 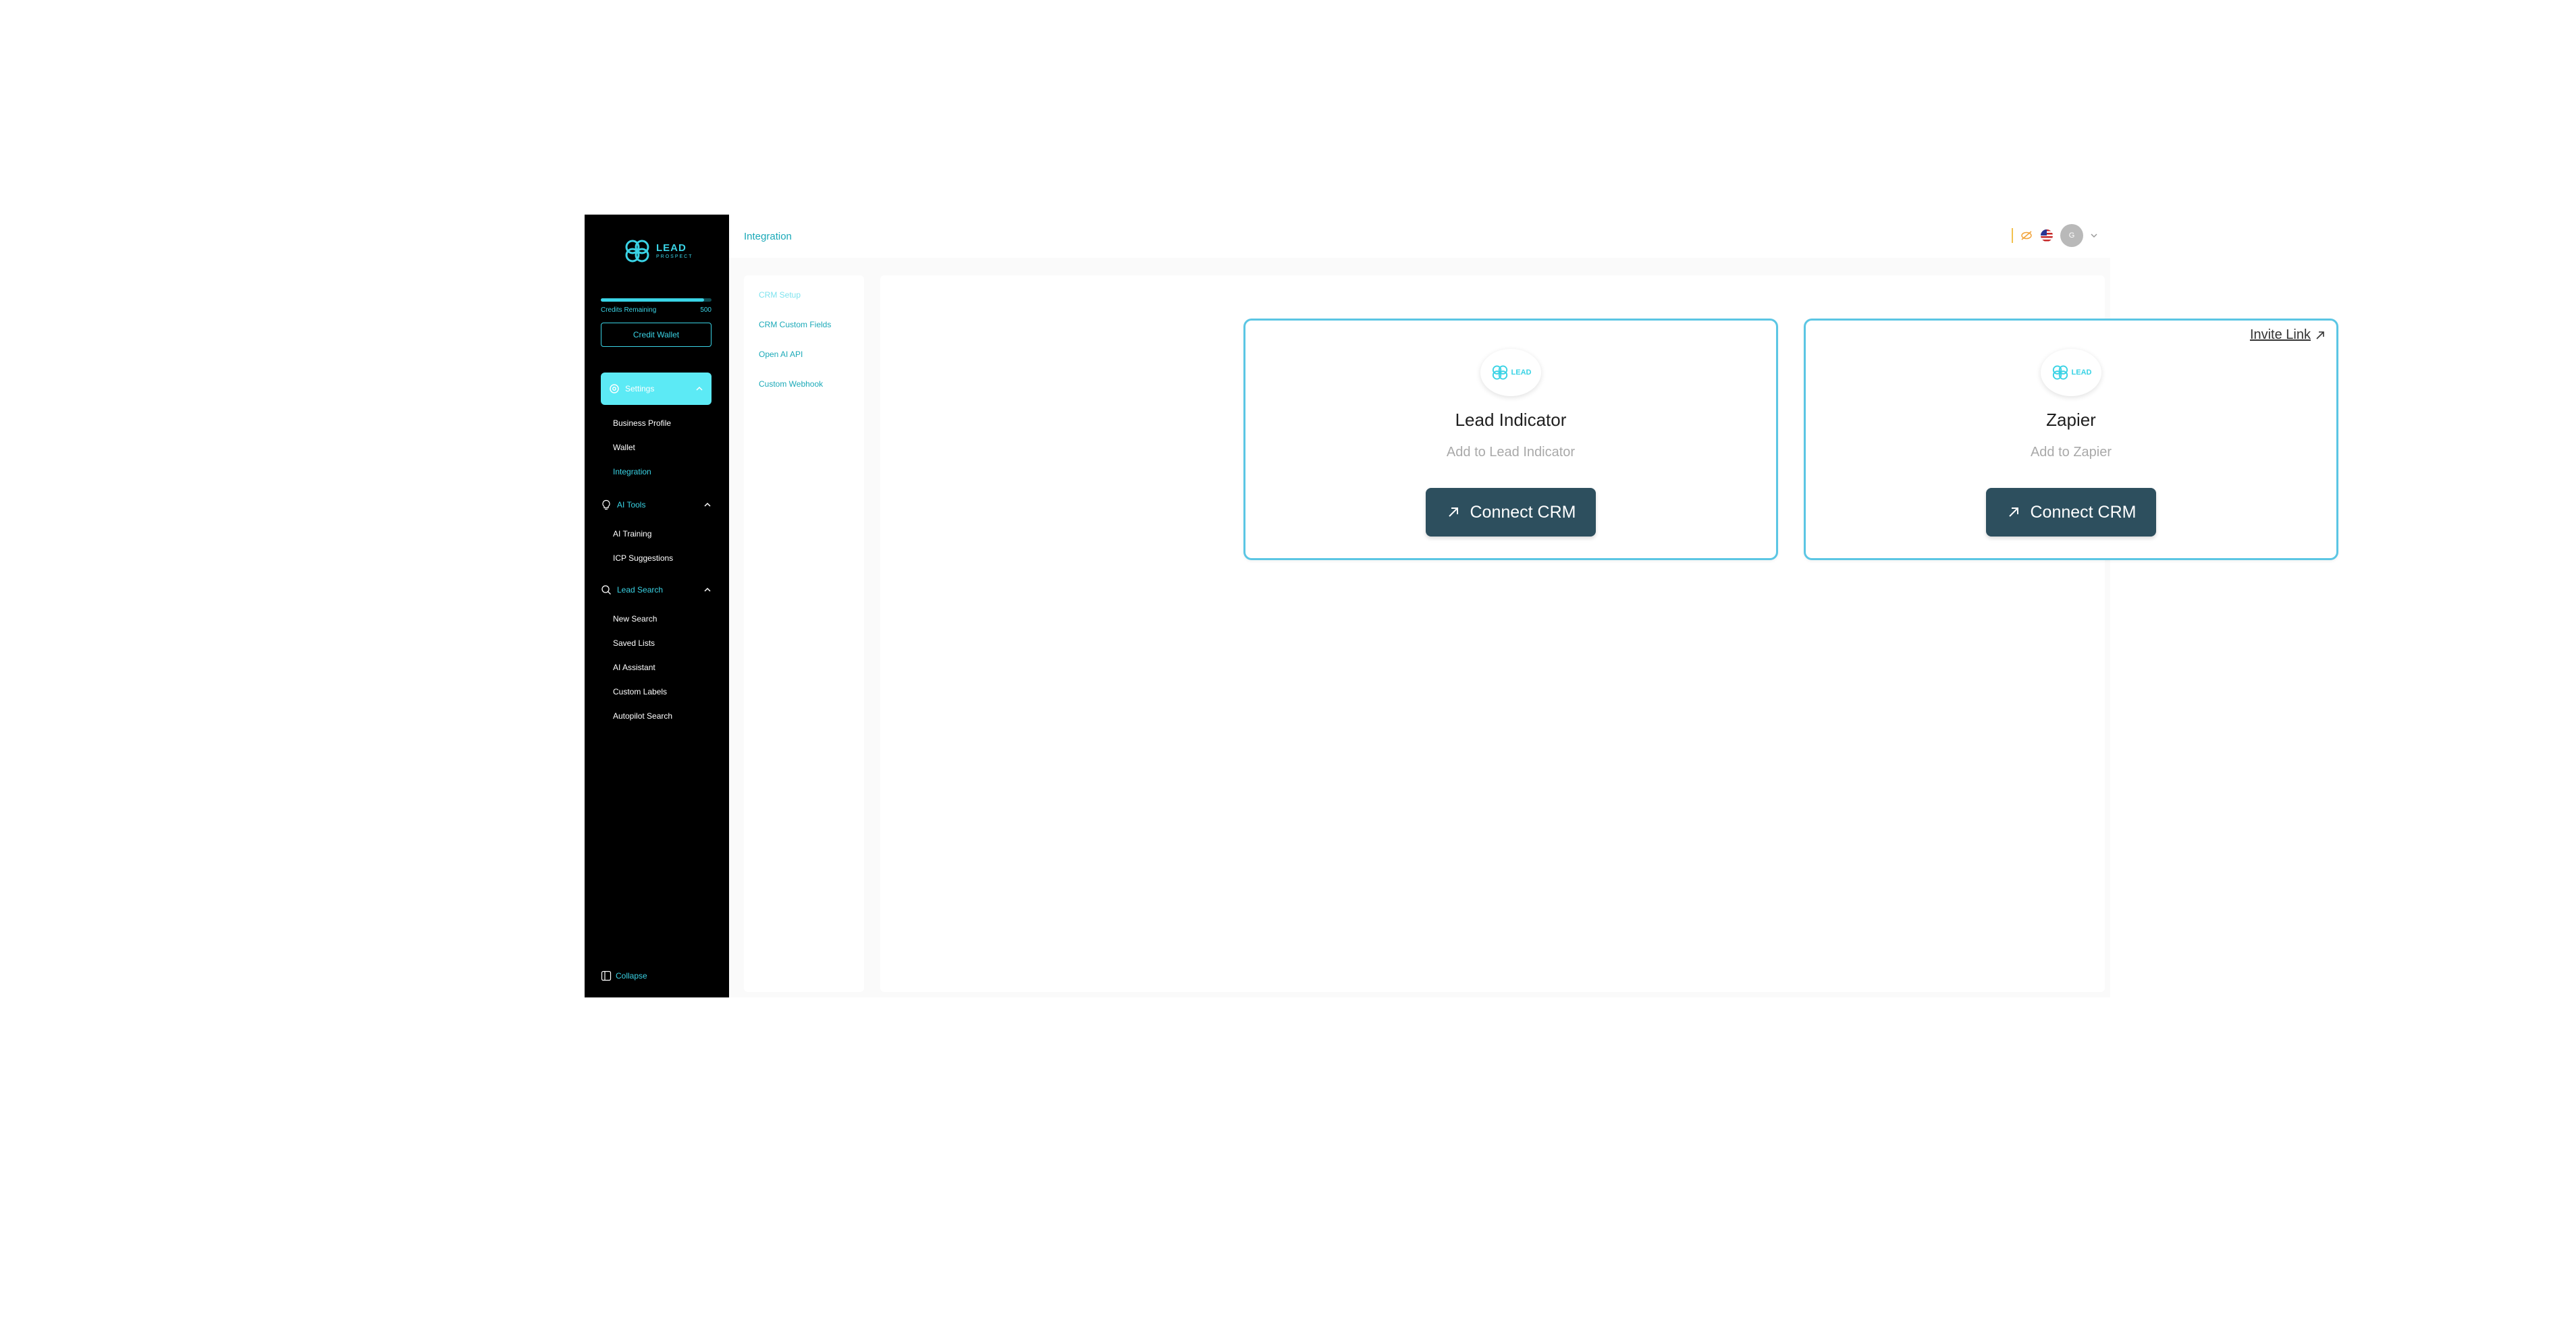 I want to click on card-subtitle: Add to Lead Indicator, so click(x=1511, y=452).